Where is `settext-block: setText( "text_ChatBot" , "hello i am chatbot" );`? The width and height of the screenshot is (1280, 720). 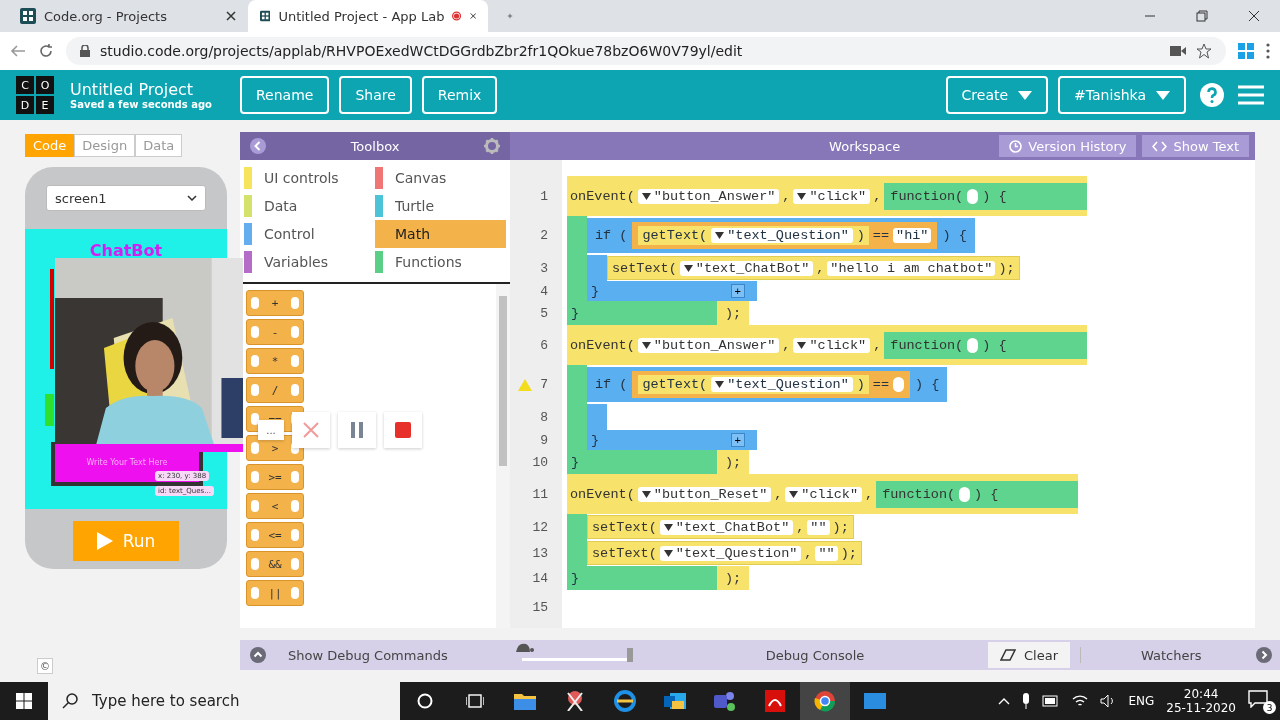 settext-block: setText( "text_ChatBot" , "hello i am chatbot" ); is located at coordinates (813, 268).